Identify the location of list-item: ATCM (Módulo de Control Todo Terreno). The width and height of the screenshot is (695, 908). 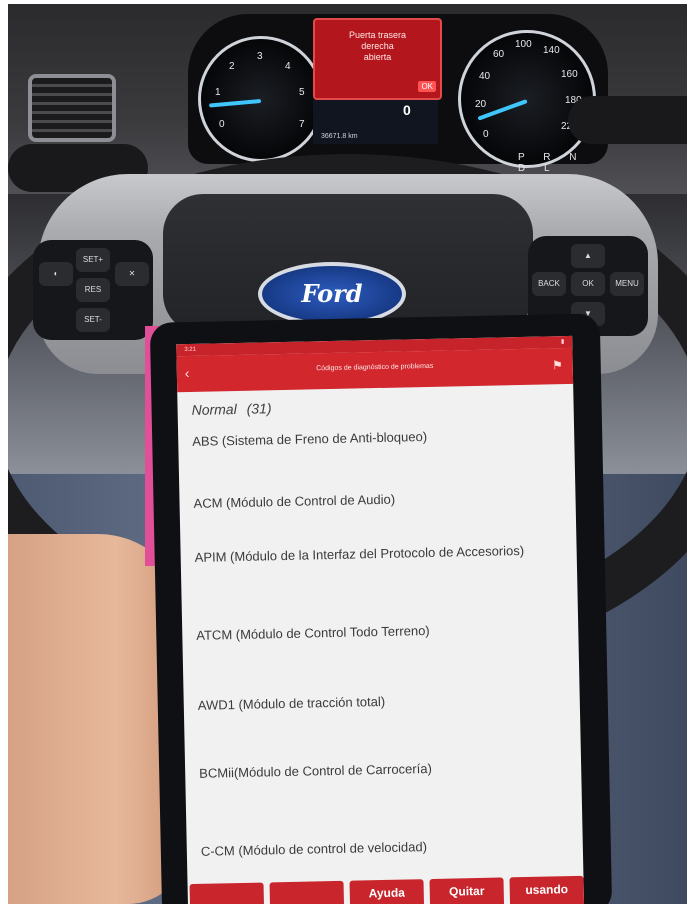
(381, 632).